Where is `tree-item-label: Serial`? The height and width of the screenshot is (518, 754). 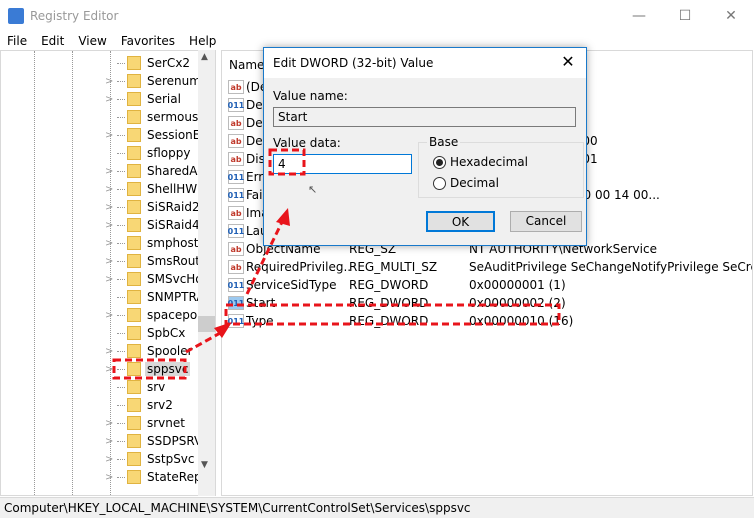
tree-item-label: Serial is located at coordinates (164, 99).